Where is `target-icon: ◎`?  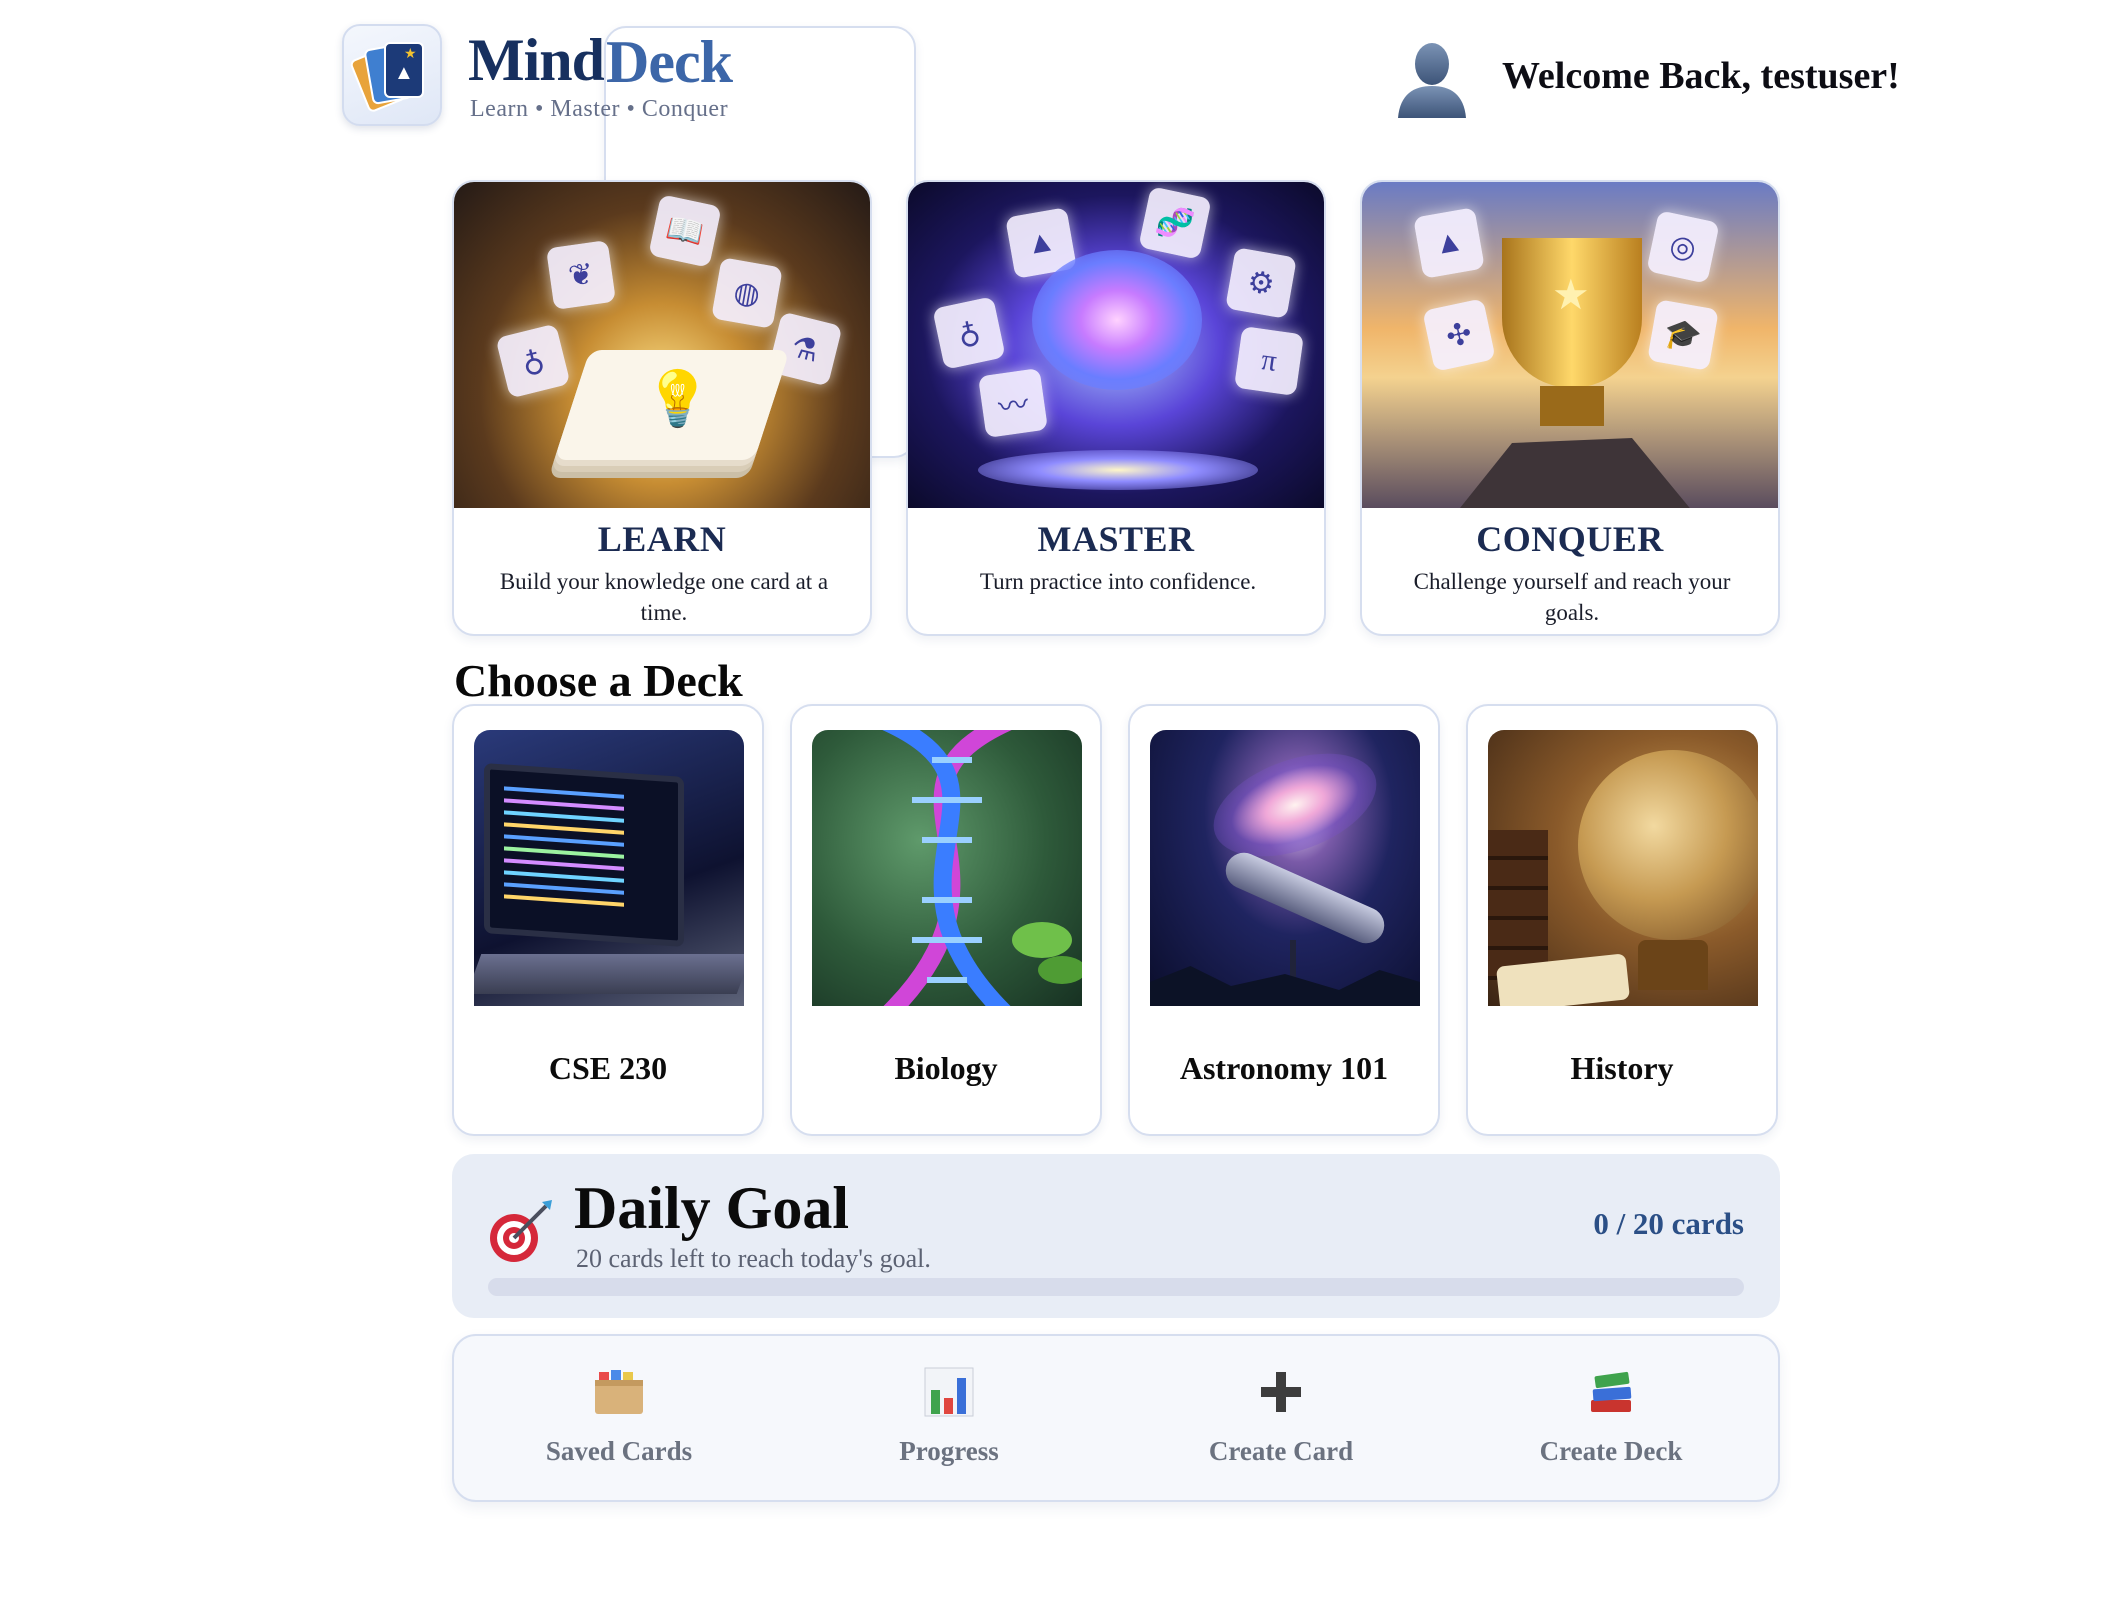 target-icon: ◎ is located at coordinates (1683, 247).